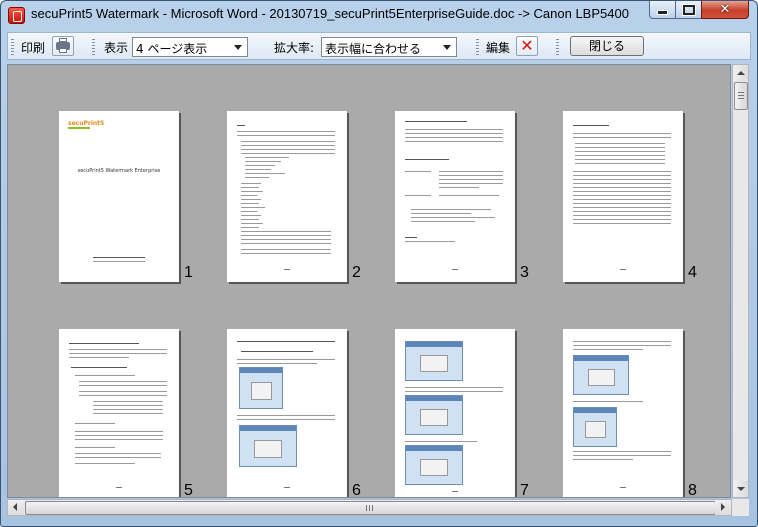  I want to click on page-number: 5, so click(188, 490).